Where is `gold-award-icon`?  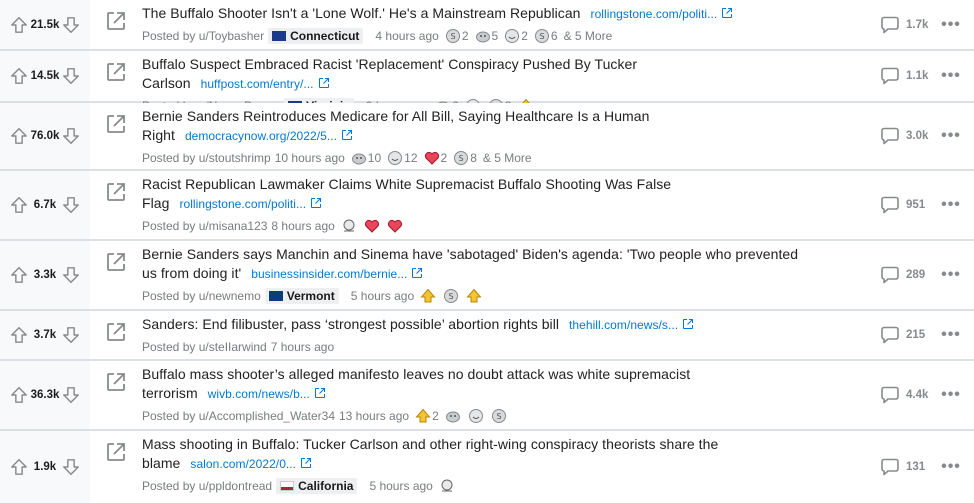 gold-award-icon is located at coordinates (428, 296).